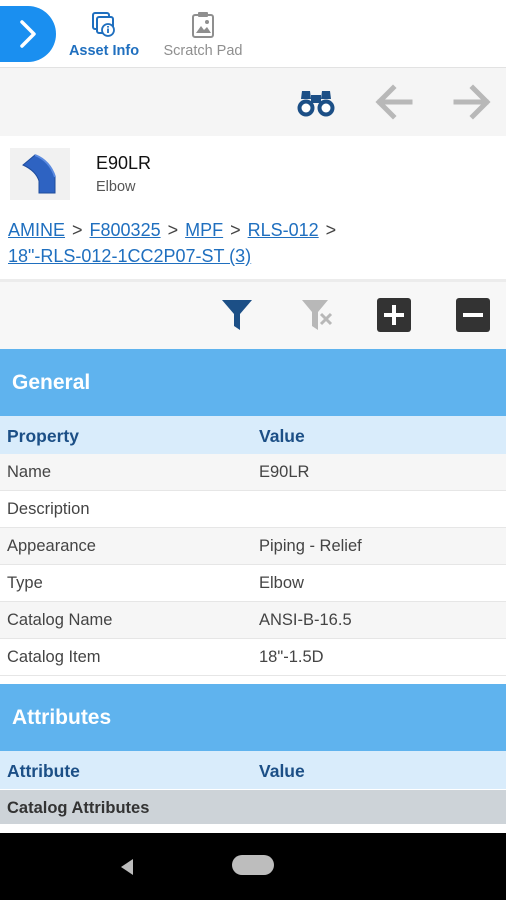  I want to click on breadcrumb-link: AMINE, so click(36, 230).